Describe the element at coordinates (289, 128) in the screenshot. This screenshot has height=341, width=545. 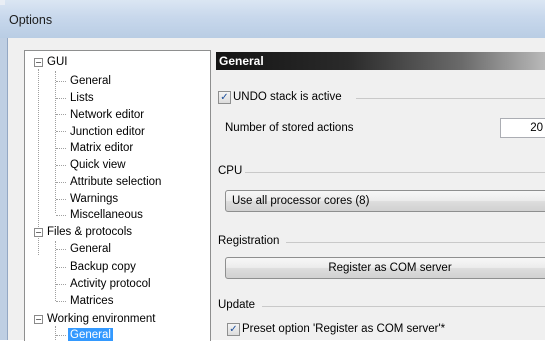
I see `stored-actions-label: Number of stored actions` at that location.